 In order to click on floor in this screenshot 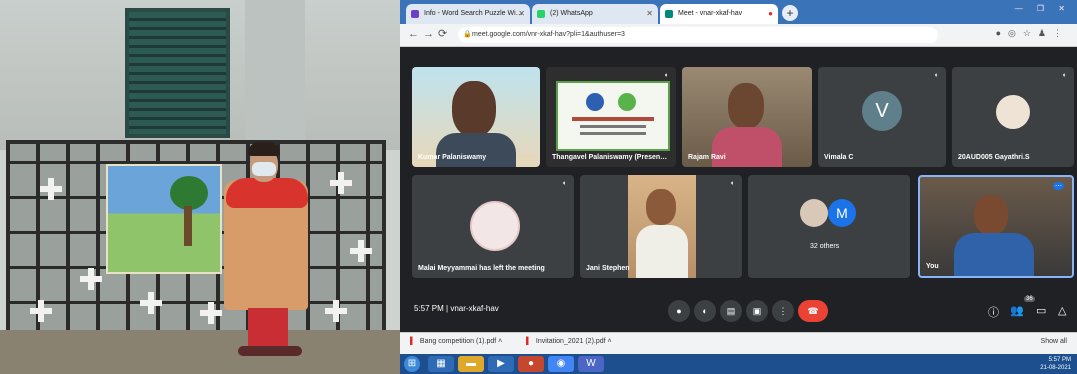, I will do `click(200, 352)`.